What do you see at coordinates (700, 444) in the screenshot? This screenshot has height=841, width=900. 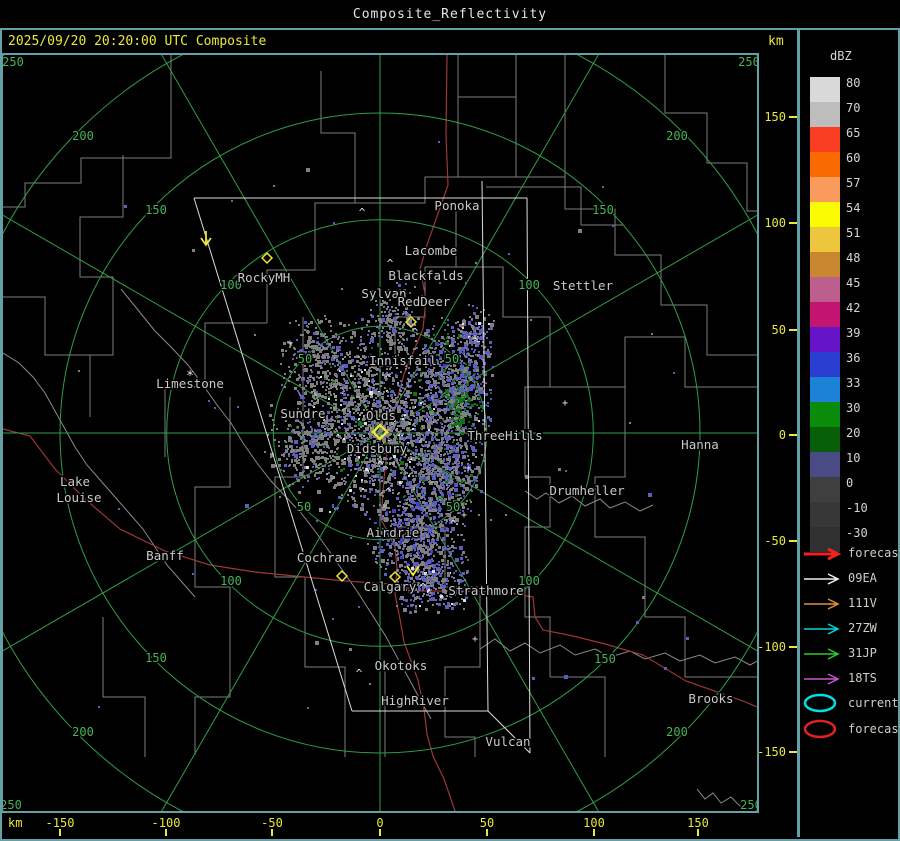 I see `city-label: Hanna` at bounding box center [700, 444].